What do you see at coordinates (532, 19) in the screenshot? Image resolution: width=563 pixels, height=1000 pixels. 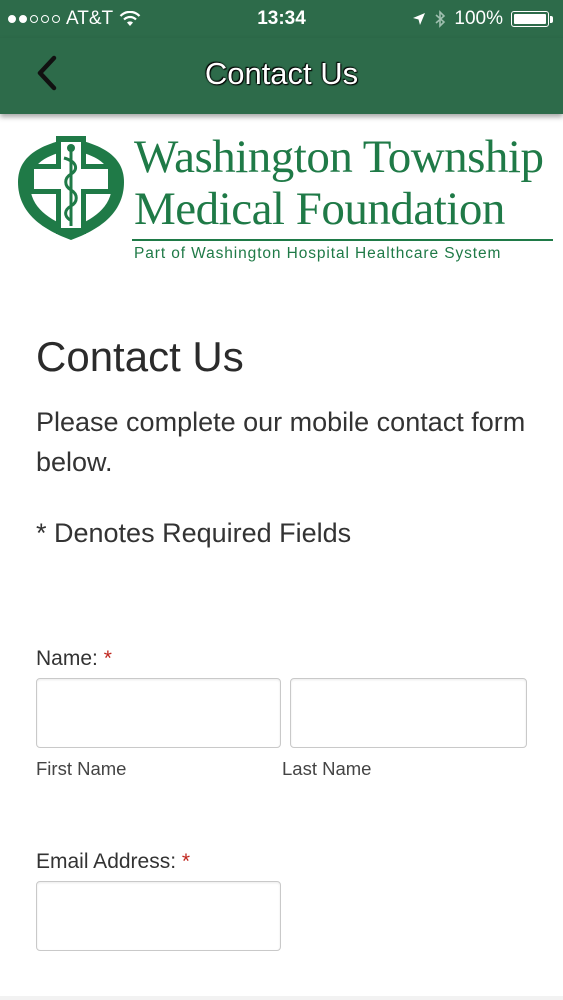 I see `battery-icon` at bounding box center [532, 19].